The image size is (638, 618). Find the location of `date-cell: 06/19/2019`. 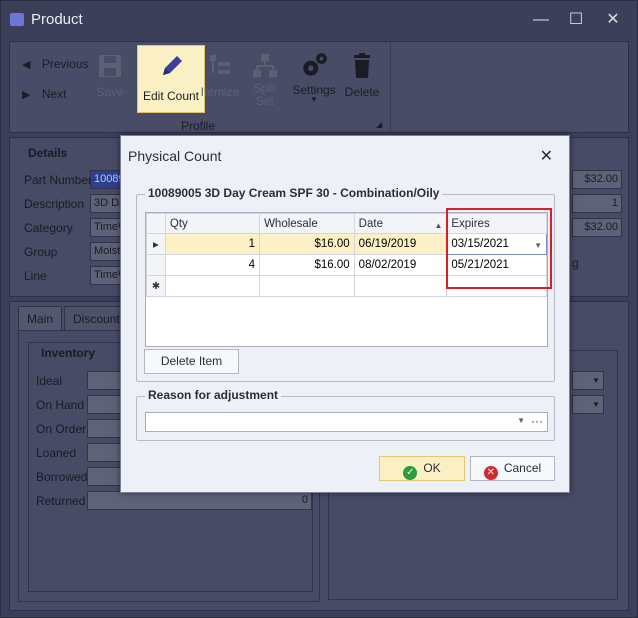

date-cell: 06/19/2019 is located at coordinates (400, 244).